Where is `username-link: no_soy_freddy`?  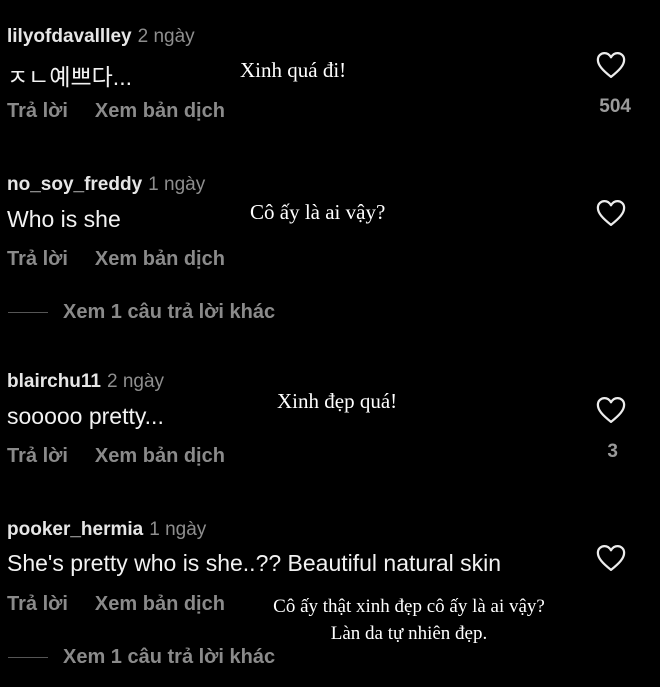
username-link: no_soy_freddy is located at coordinates (74, 184).